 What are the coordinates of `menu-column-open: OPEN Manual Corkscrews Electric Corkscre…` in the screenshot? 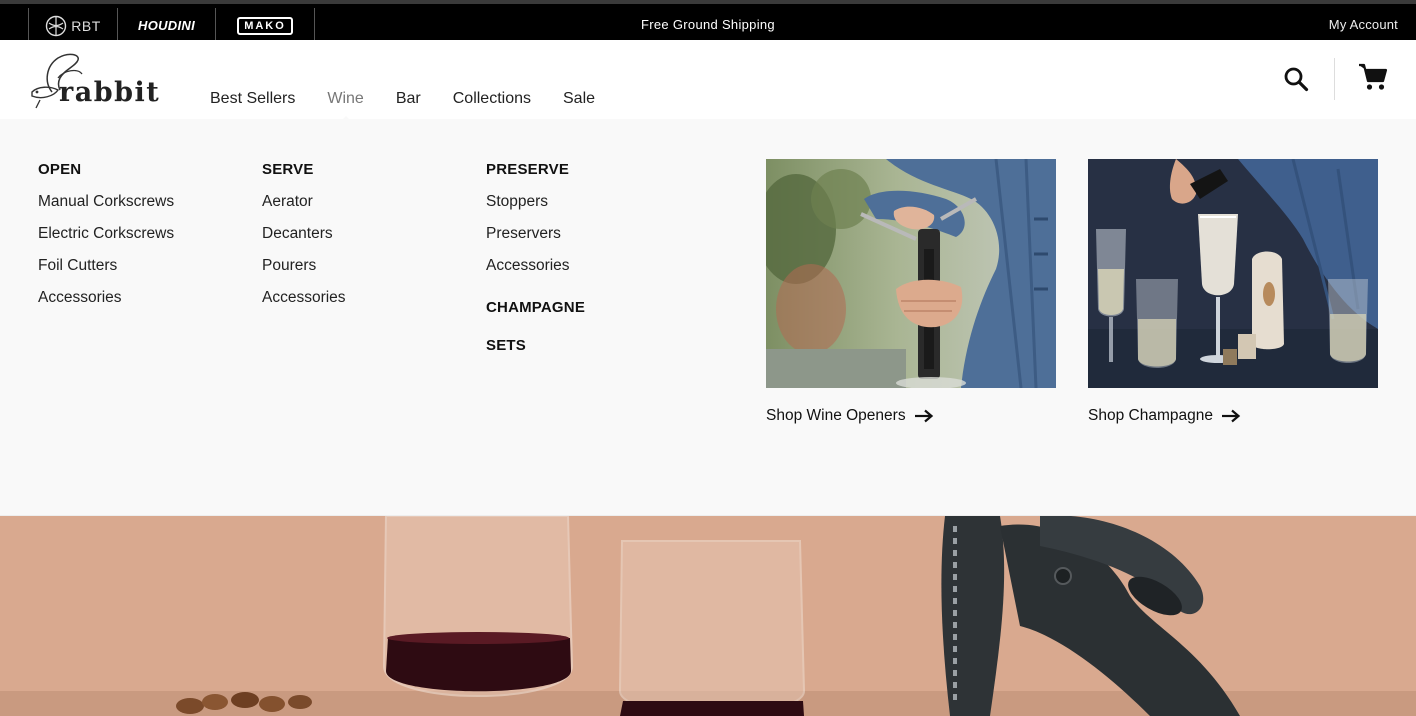 It's located at (106, 241).